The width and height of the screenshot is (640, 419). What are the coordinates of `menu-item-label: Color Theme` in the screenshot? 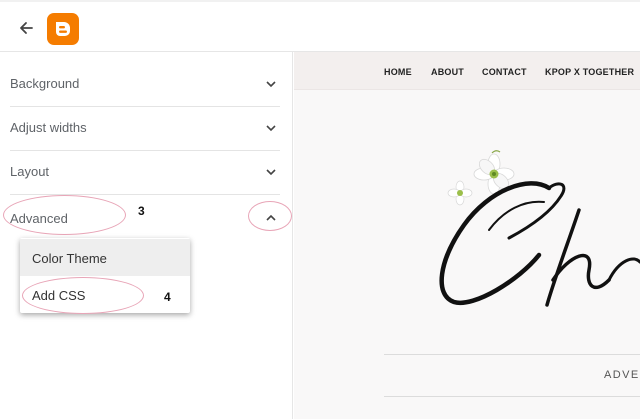 It's located at (69, 258).